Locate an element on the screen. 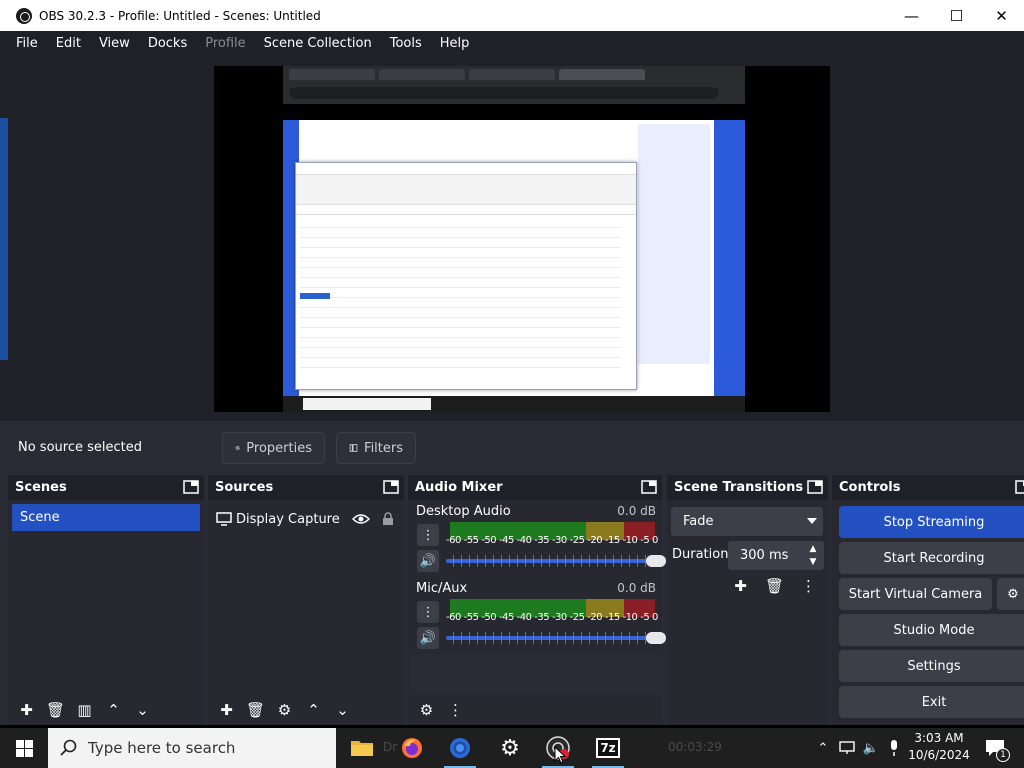 The image size is (1024, 768). duration-input: 300 ms ▲ ▼ is located at coordinates (776, 555).